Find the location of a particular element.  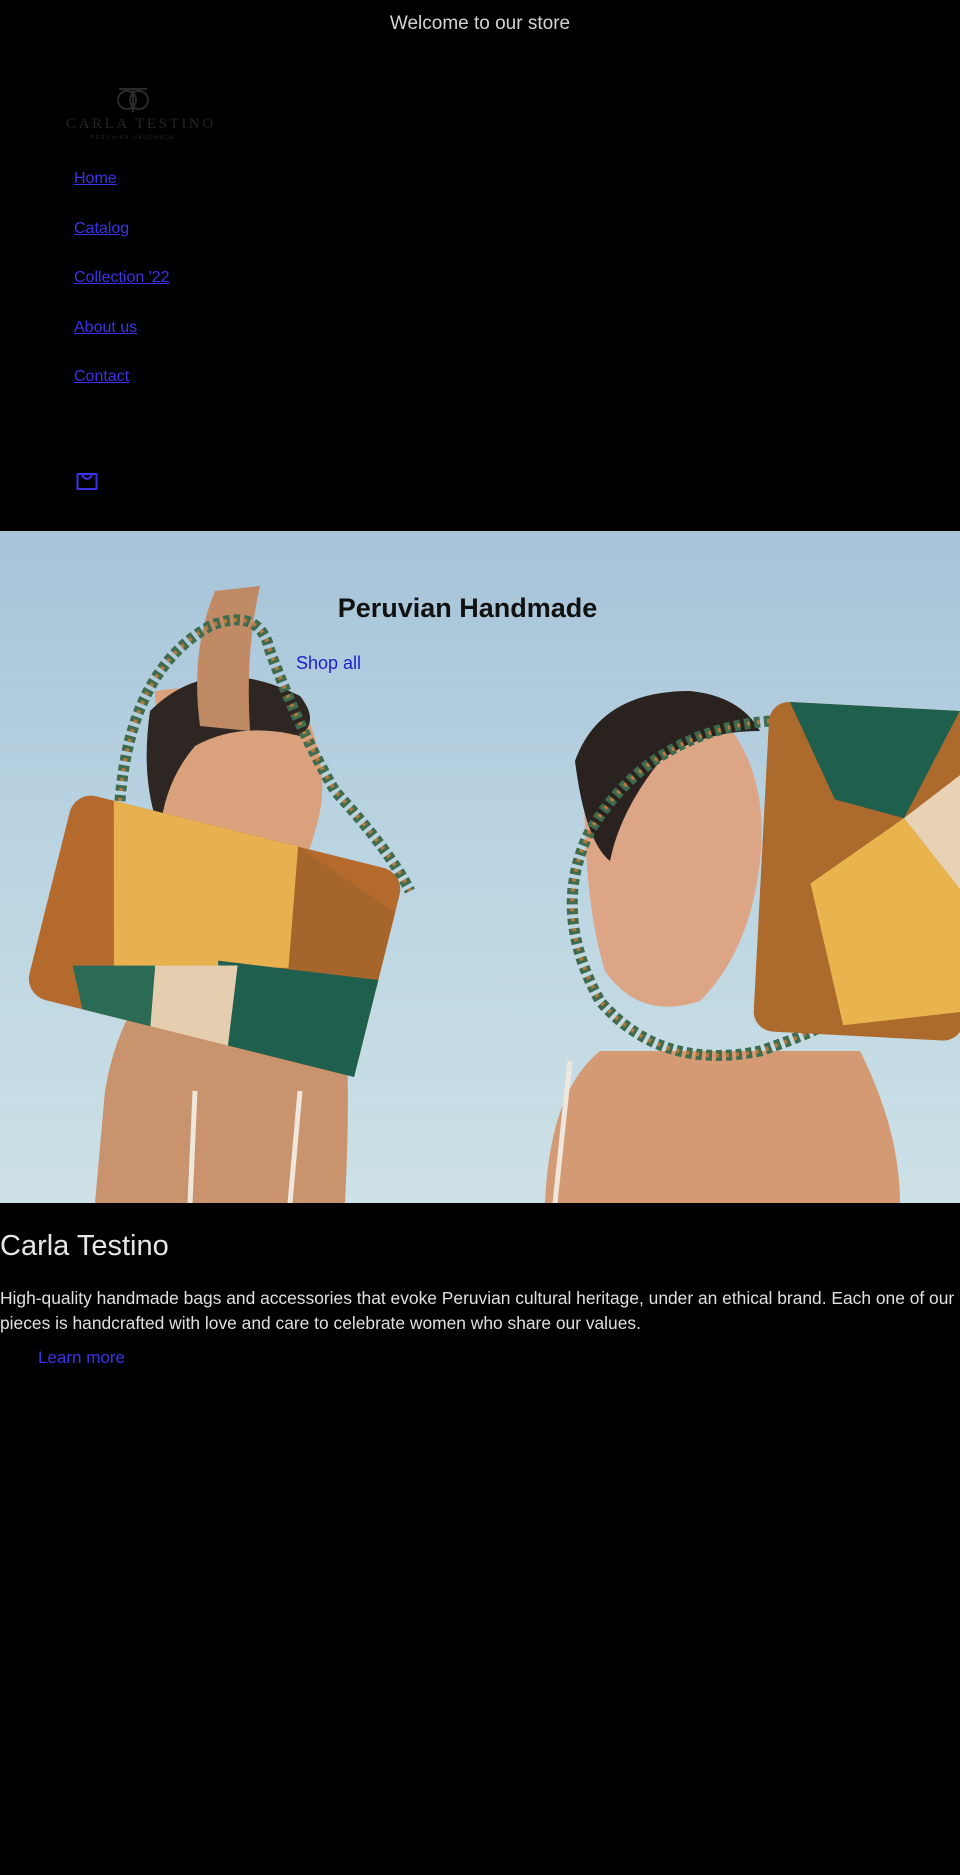

hero-title: Peruvian Handmade is located at coordinates (467, 608).